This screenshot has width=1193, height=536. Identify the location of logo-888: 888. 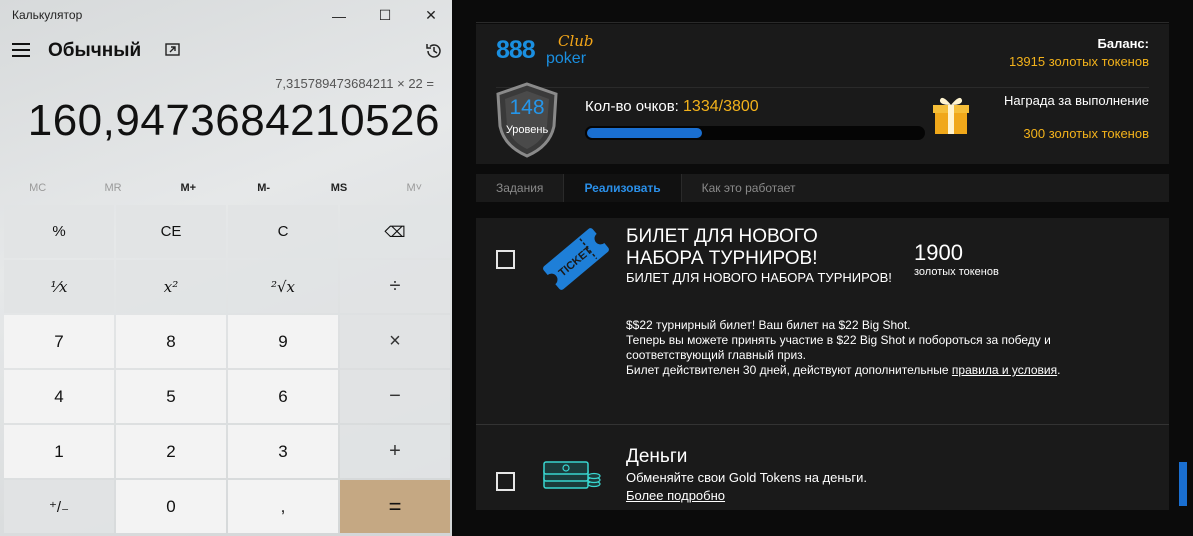
(516, 50).